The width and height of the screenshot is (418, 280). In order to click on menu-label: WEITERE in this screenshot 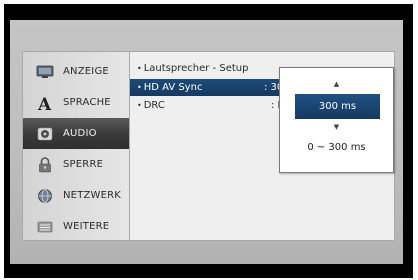, I will do `click(86, 226)`.